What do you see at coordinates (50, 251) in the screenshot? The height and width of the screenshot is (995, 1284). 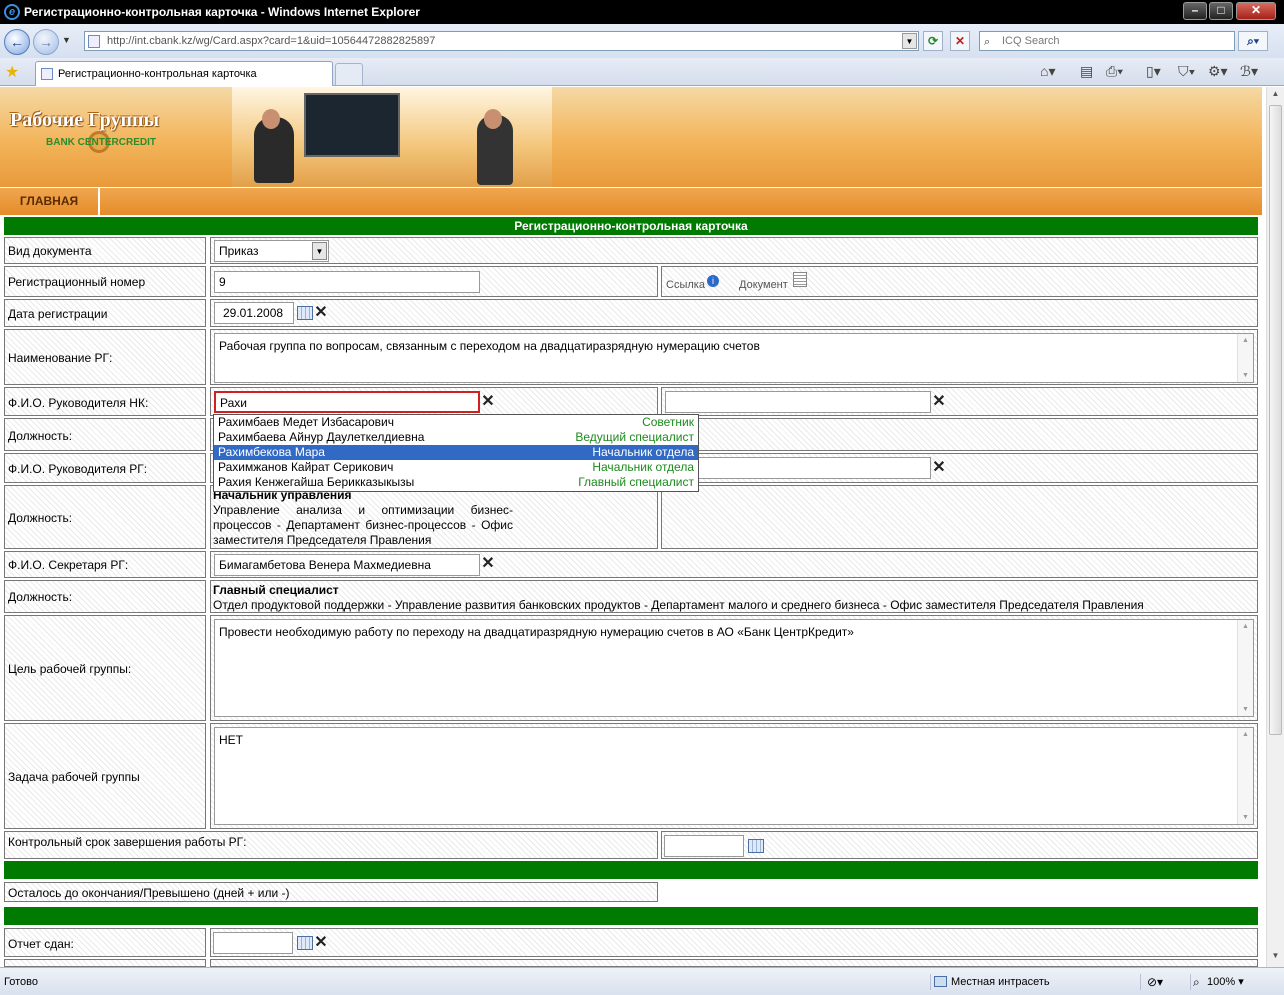 I see `doc-type-label: Вид документа` at bounding box center [50, 251].